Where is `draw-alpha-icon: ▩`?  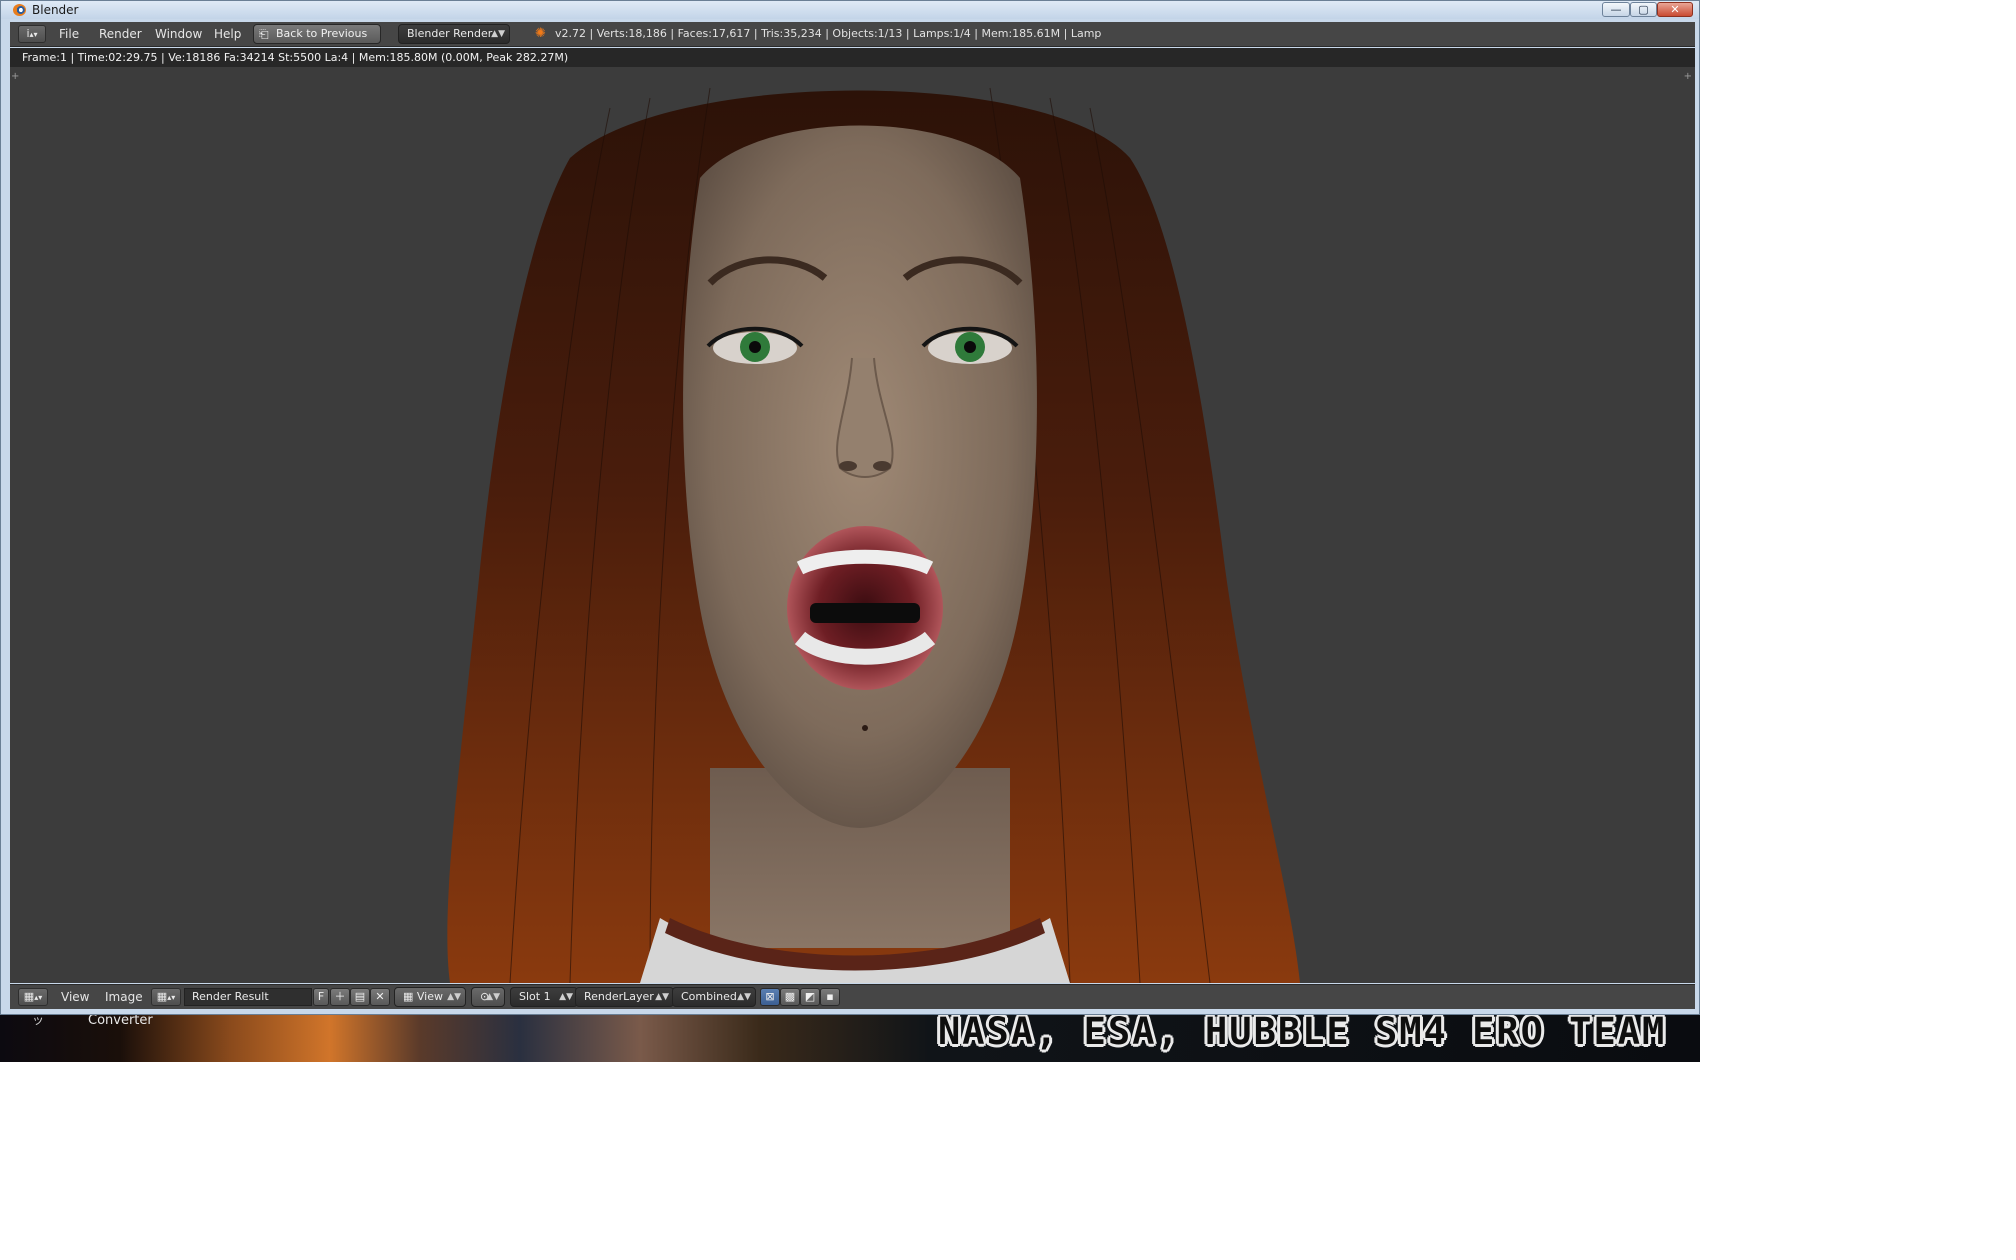 draw-alpha-icon: ▩ is located at coordinates (790, 997).